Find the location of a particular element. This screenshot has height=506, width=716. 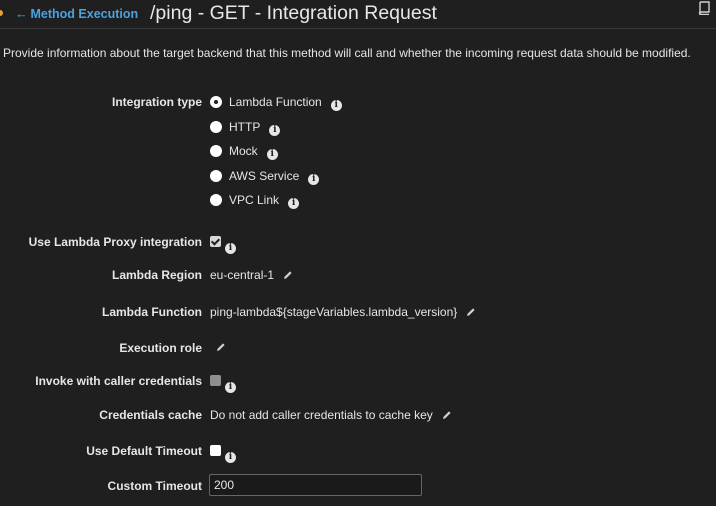

page-title: /ping - GET - Integration Request is located at coordinates (293, 13).